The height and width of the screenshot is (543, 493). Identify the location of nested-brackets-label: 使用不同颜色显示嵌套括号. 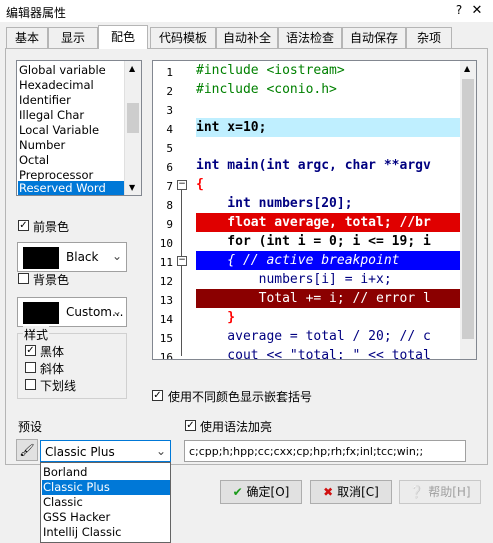
(240, 397).